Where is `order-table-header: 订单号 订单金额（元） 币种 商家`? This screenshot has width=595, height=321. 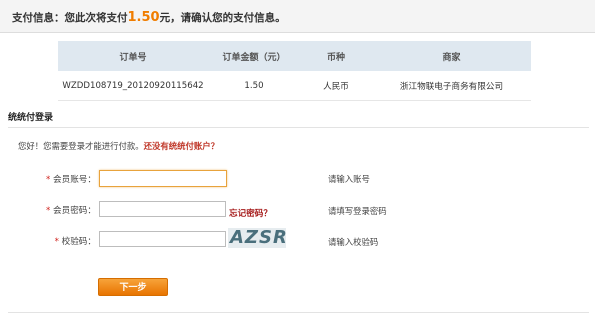 order-table-header: 订单号 订单金额（元） 币种 商家 is located at coordinates (294, 56).